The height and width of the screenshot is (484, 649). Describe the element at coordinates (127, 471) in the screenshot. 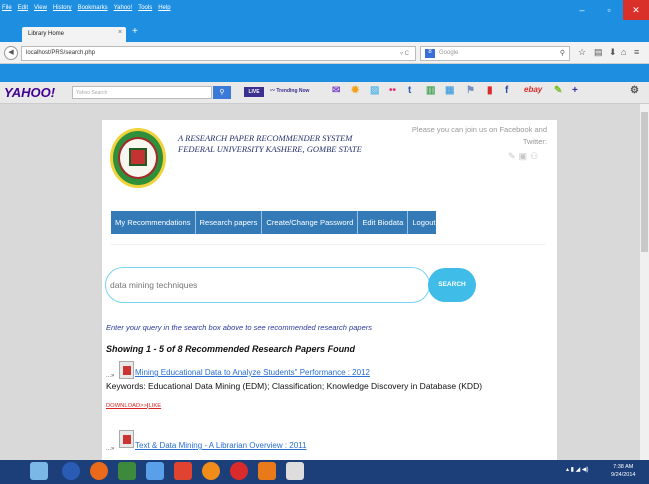

I see `dreamweaver-icon` at that location.